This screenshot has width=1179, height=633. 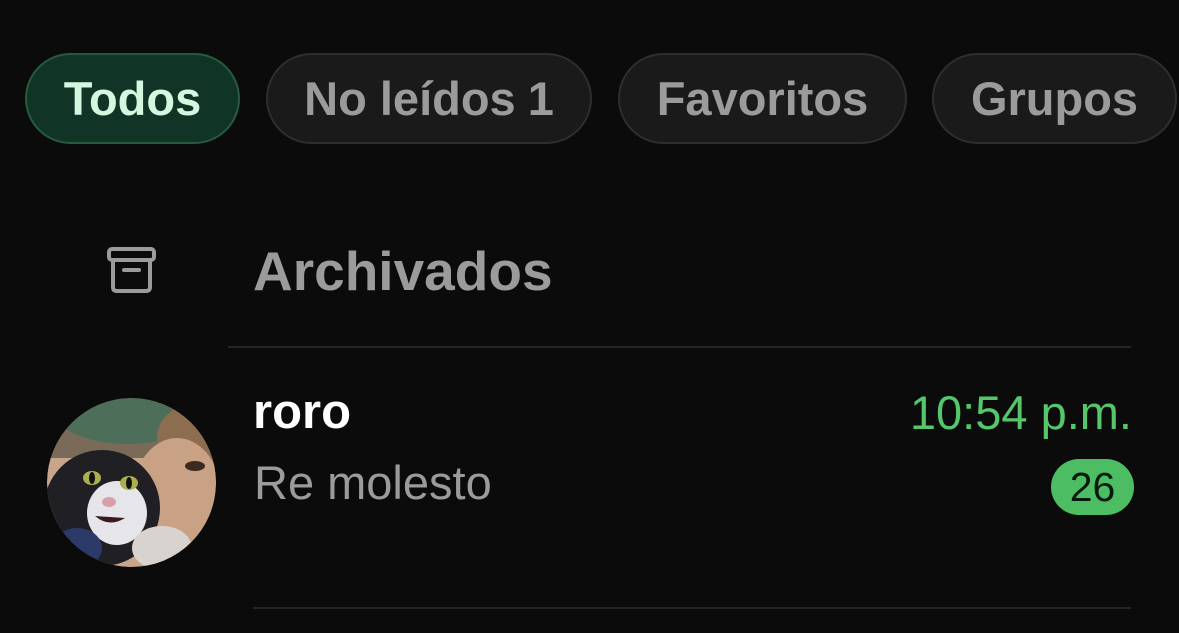 What do you see at coordinates (403, 271) in the screenshot?
I see `archived-label: Archivados` at bounding box center [403, 271].